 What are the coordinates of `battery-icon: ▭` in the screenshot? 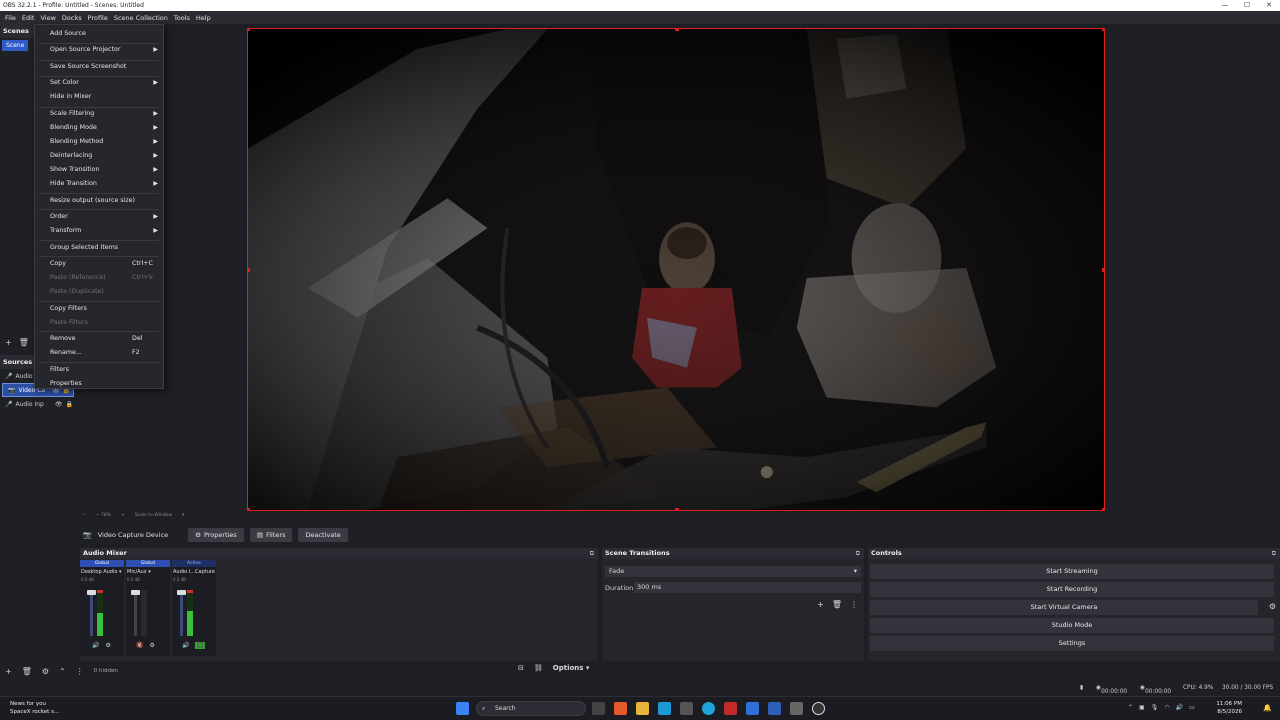 It's located at (1192, 707).